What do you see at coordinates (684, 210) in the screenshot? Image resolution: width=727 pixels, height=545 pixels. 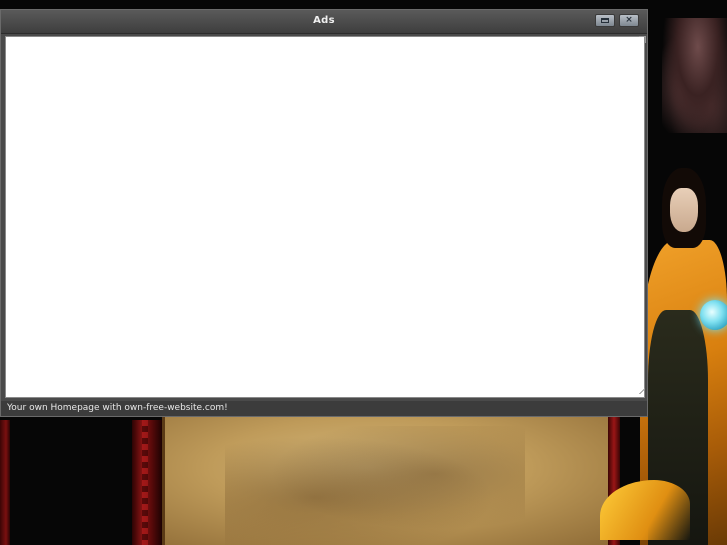 I see `character-face` at bounding box center [684, 210].